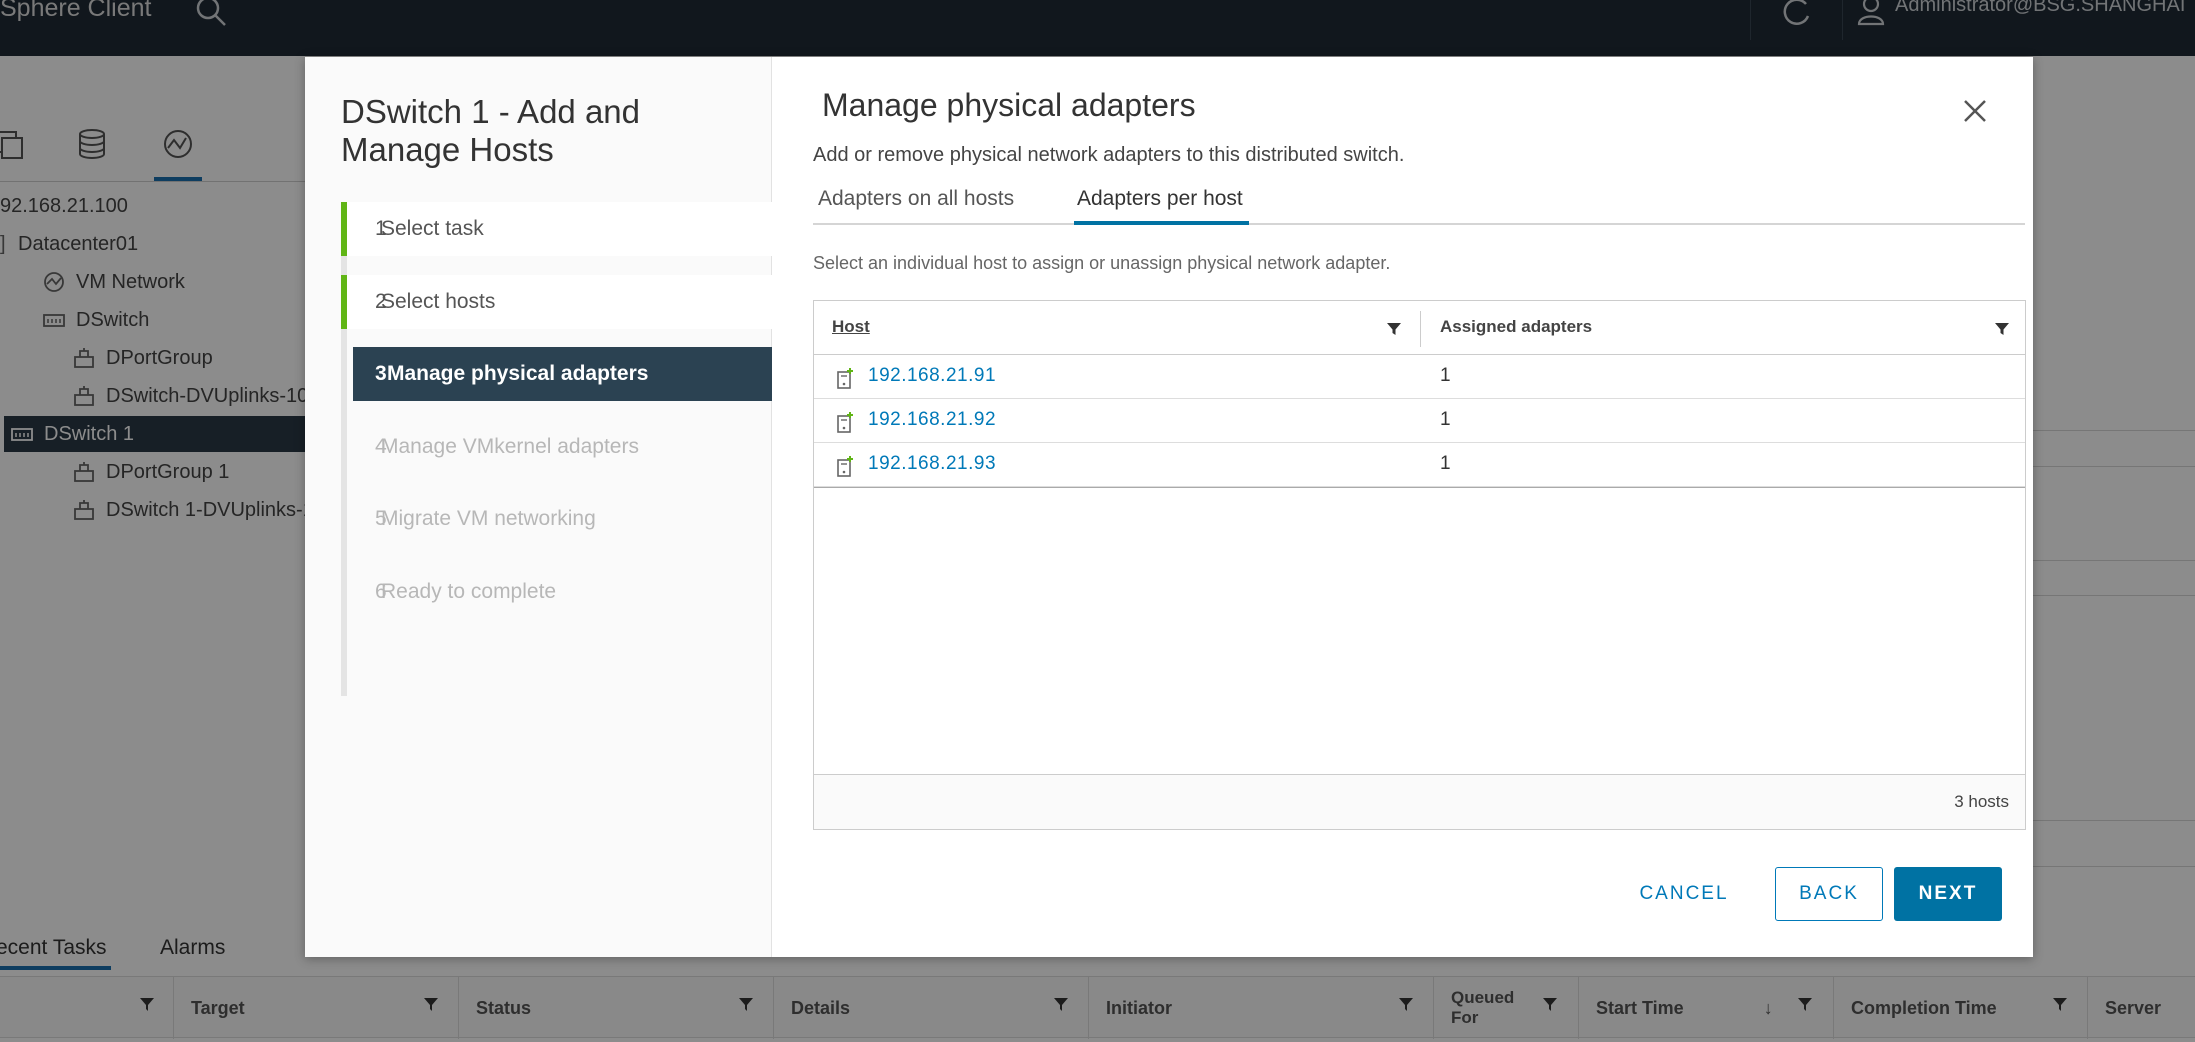 This screenshot has width=2195, height=1042. I want to click on wizard-step-3: 3 Manage physical adapters, so click(562, 374).